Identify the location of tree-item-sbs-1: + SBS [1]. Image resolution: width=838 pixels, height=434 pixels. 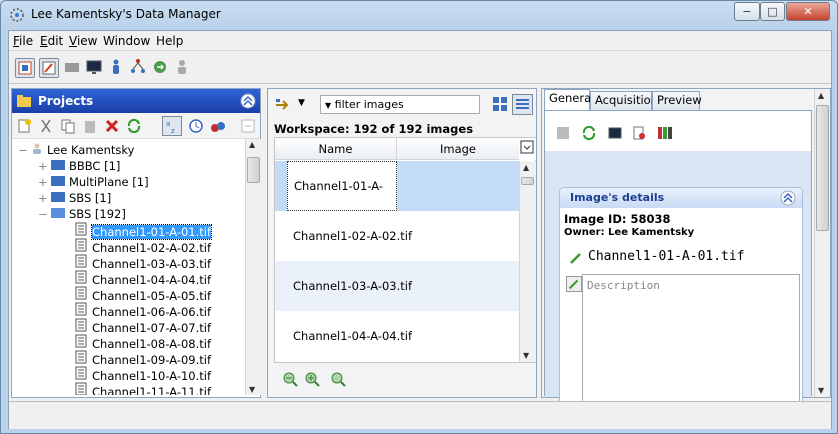
(74, 198).